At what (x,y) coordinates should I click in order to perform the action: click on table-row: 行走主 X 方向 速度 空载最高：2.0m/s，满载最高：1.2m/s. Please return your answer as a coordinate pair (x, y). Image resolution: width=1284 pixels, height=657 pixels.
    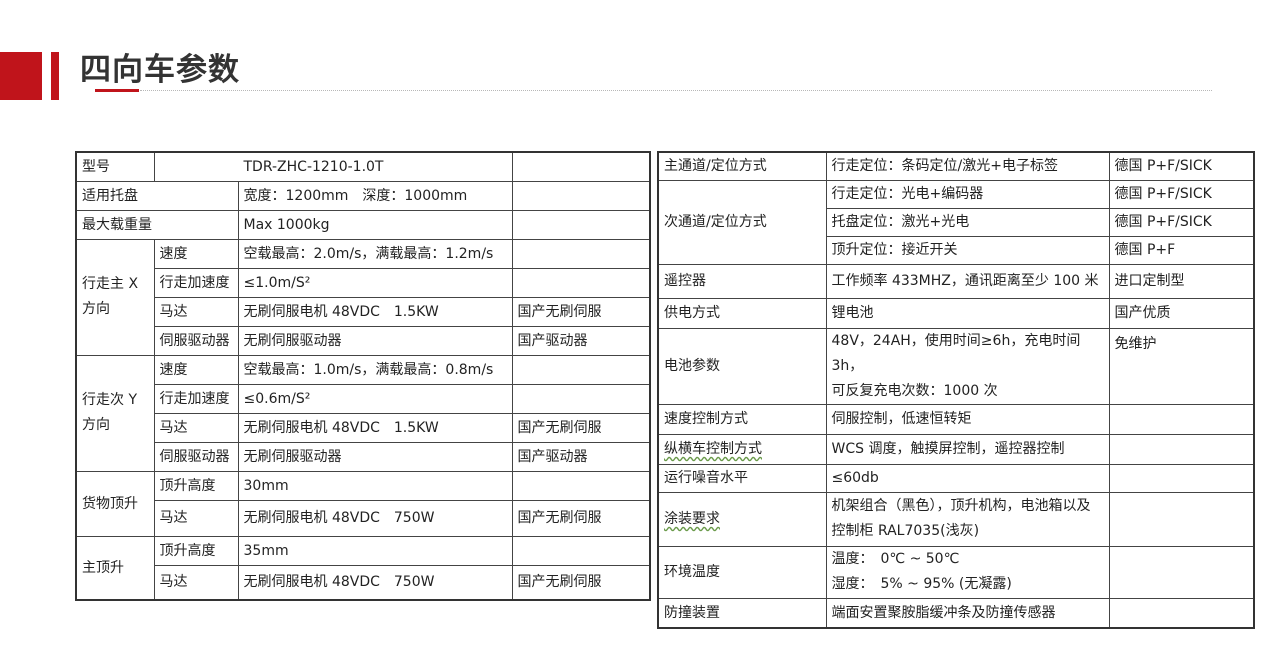
    Looking at the image, I should click on (363, 297).